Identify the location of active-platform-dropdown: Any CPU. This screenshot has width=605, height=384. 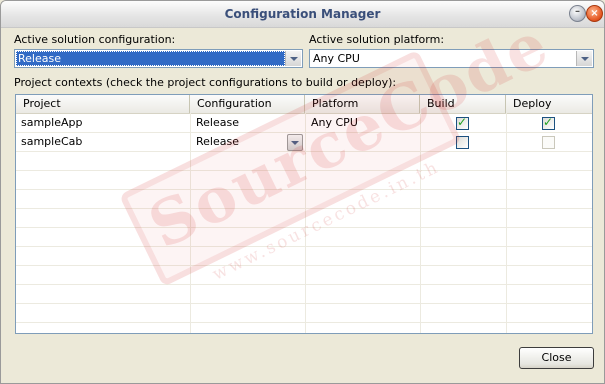
(451, 58).